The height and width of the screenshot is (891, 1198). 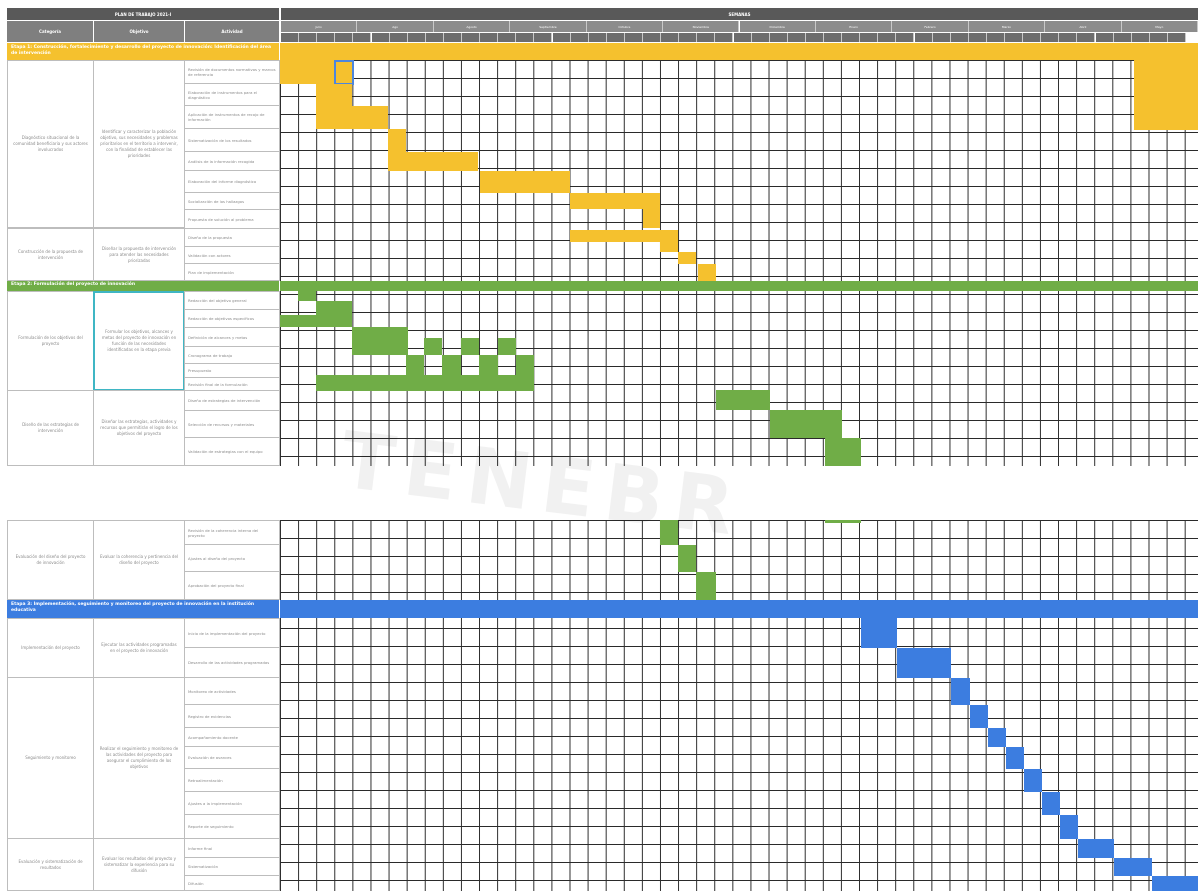 What do you see at coordinates (701, 26) in the screenshot?
I see `month-header: Noviembre` at bounding box center [701, 26].